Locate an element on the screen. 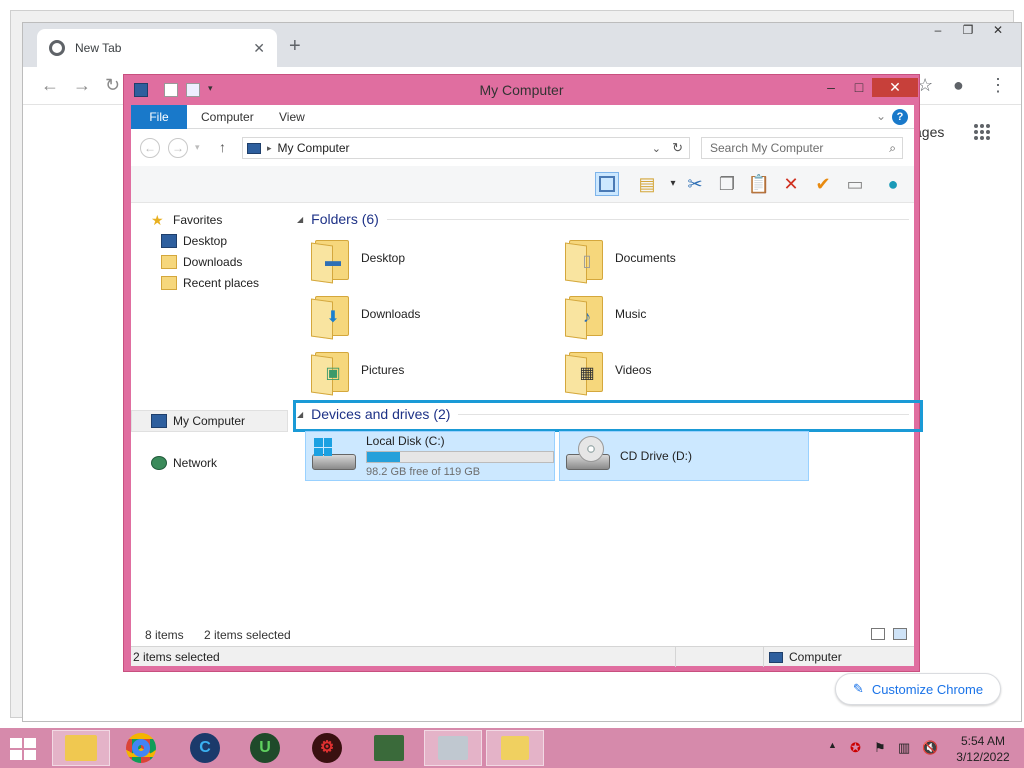 The width and height of the screenshot is (1024, 768). preview-pane-icon is located at coordinates (607, 184).